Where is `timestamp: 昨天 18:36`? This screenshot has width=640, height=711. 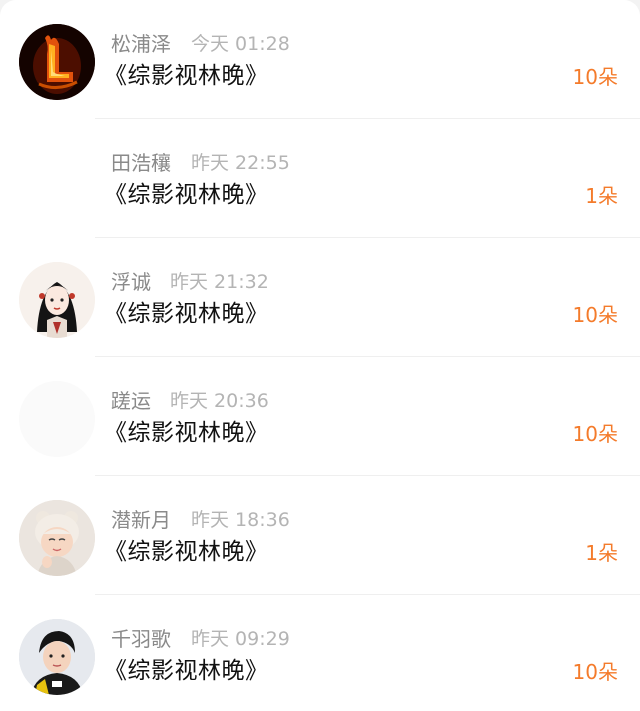
timestamp: 昨天 18:36 is located at coordinates (240, 520).